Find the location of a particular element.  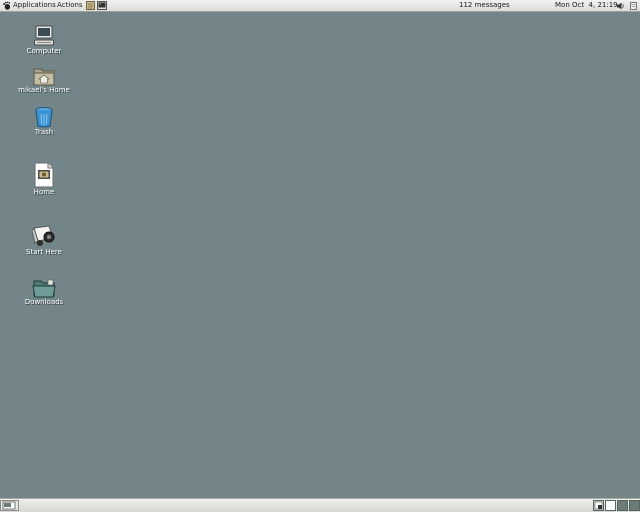

desktop-icon-label: Trash is located at coordinates (44, 132).